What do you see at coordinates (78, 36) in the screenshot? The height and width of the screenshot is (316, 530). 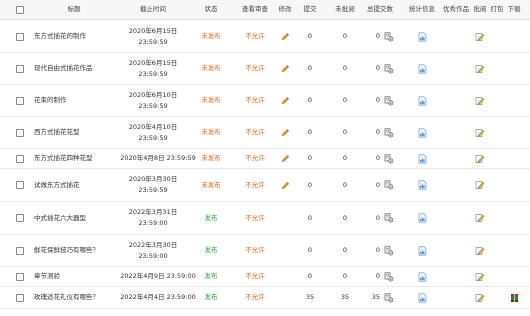 I see `row-title: 东方式插花的制作` at bounding box center [78, 36].